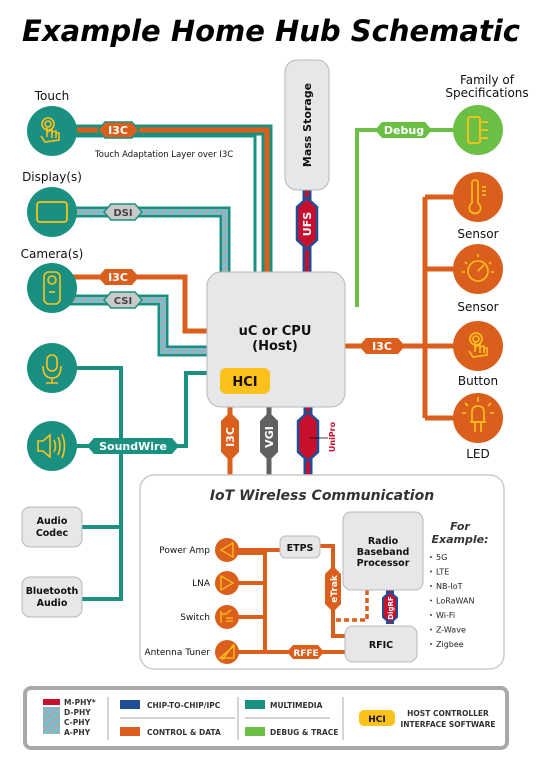 The height and width of the screenshot is (768, 543). What do you see at coordinates (130, 731) in the screenshot?
I see `legend-control-swatch` at bounding box center [130, 731].